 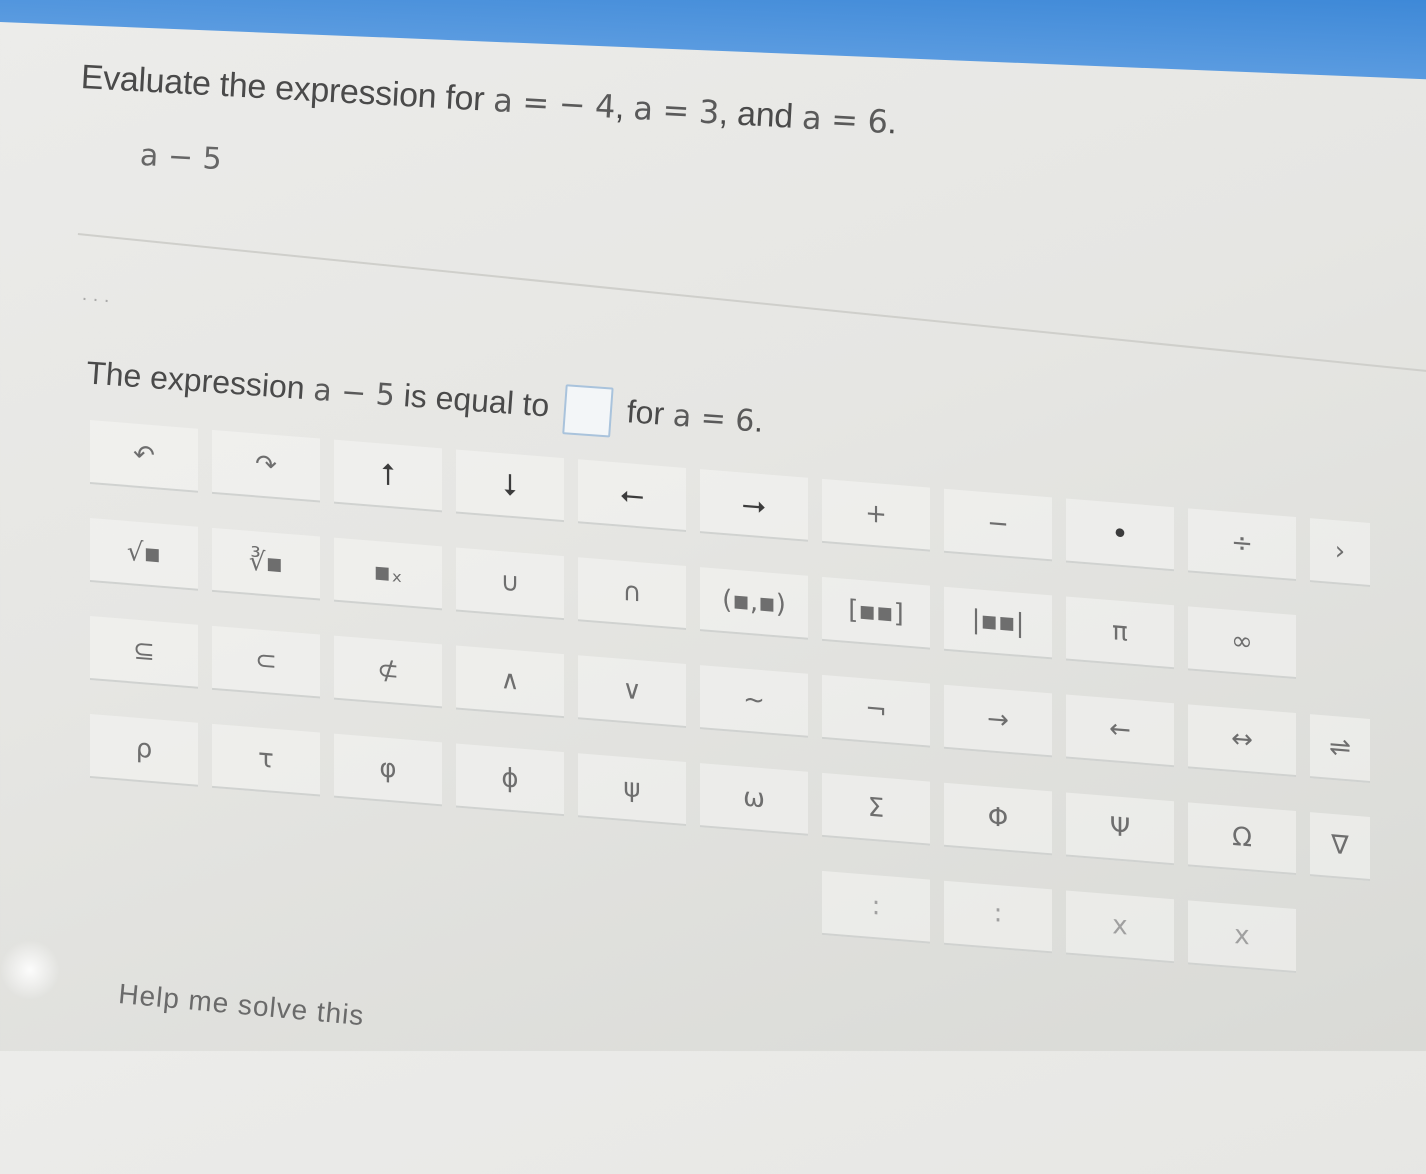 I want to click on problem-end: ., so click(x=892, y=122).